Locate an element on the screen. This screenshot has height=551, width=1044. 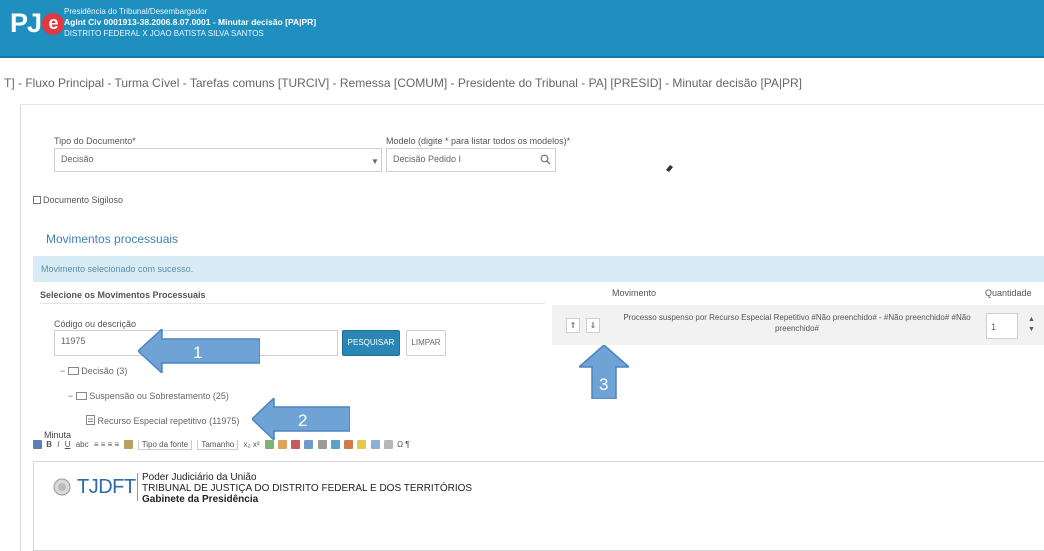
table-icon is located at coordinates (375, 445).